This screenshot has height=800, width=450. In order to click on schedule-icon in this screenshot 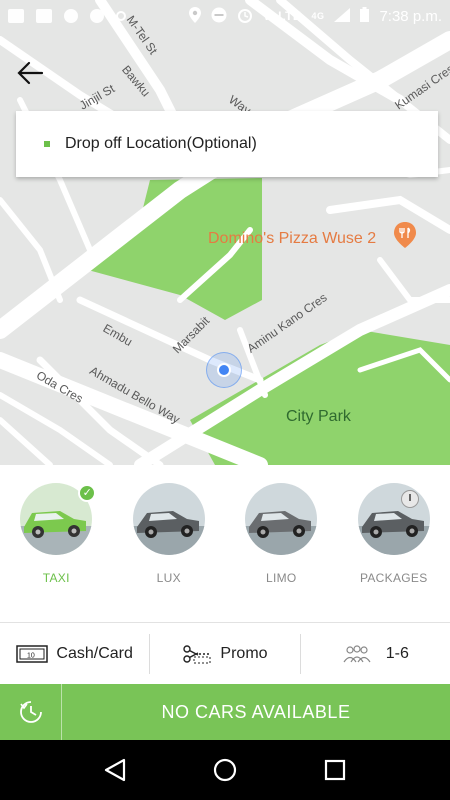, I will do `click(30, 712)`.